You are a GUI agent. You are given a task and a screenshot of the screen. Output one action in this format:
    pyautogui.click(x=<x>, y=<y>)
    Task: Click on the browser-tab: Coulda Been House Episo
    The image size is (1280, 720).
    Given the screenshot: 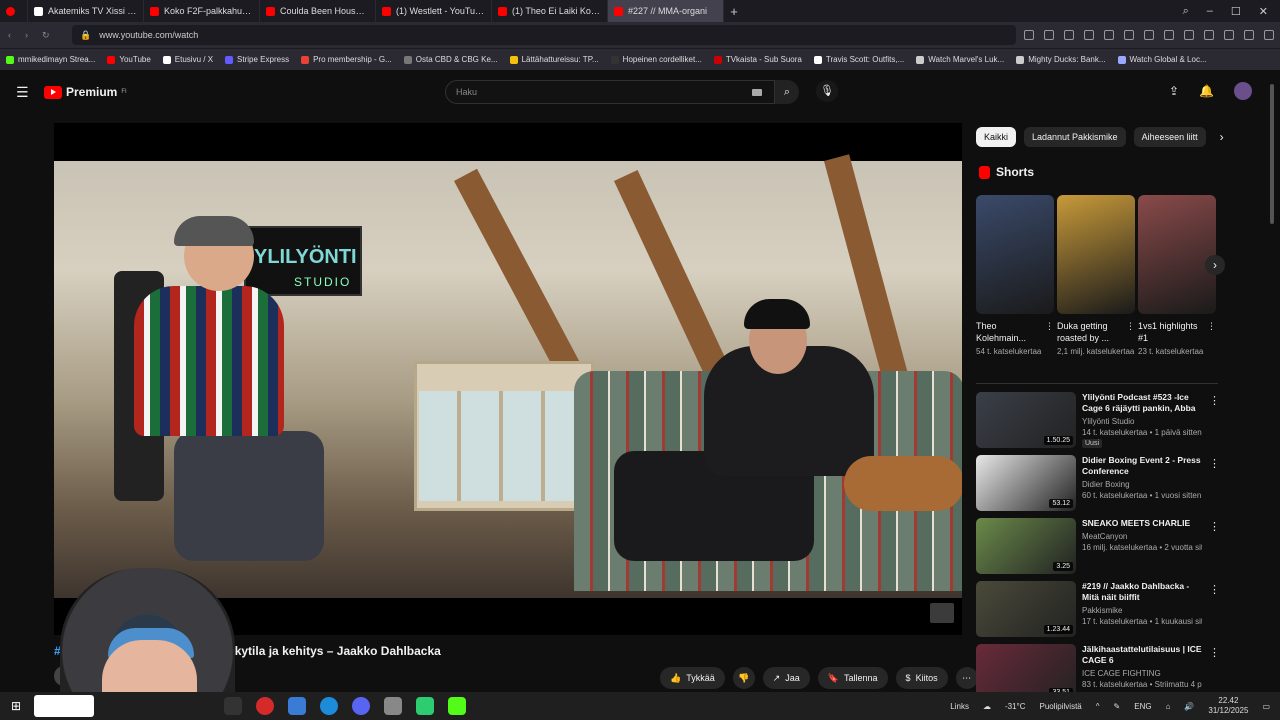 What is the action you would take?
    pyautogui.click(x=318, y=11)
    